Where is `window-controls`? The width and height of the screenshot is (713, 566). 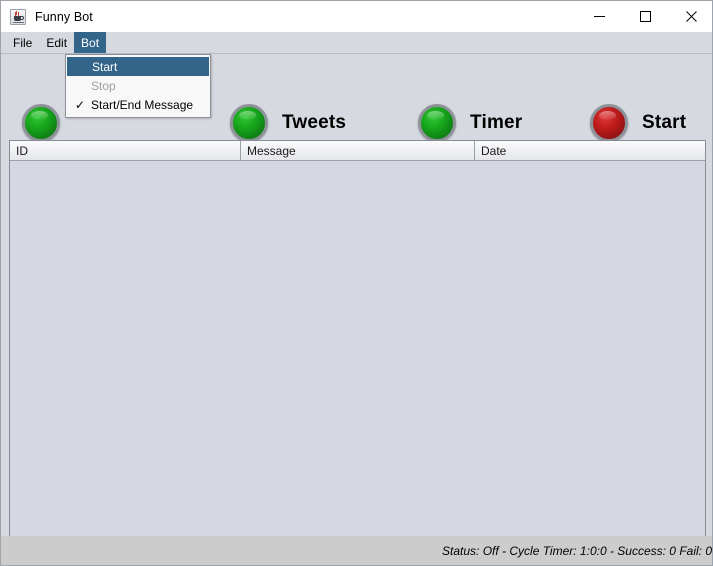
window-controls is located at coordinates (644, 16).